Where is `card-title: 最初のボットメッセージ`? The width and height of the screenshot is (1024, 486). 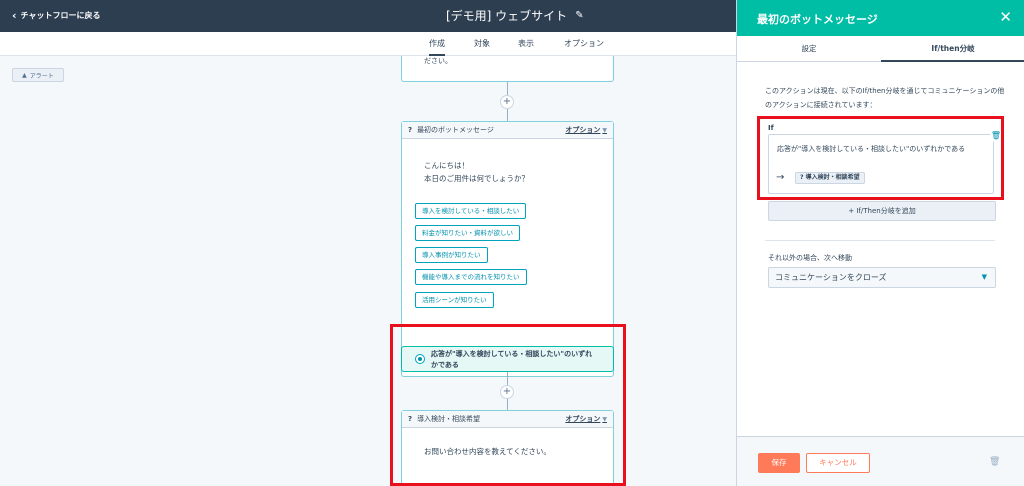 card-title: 最初のボットメッセージ is located at coordinates (455, 130).